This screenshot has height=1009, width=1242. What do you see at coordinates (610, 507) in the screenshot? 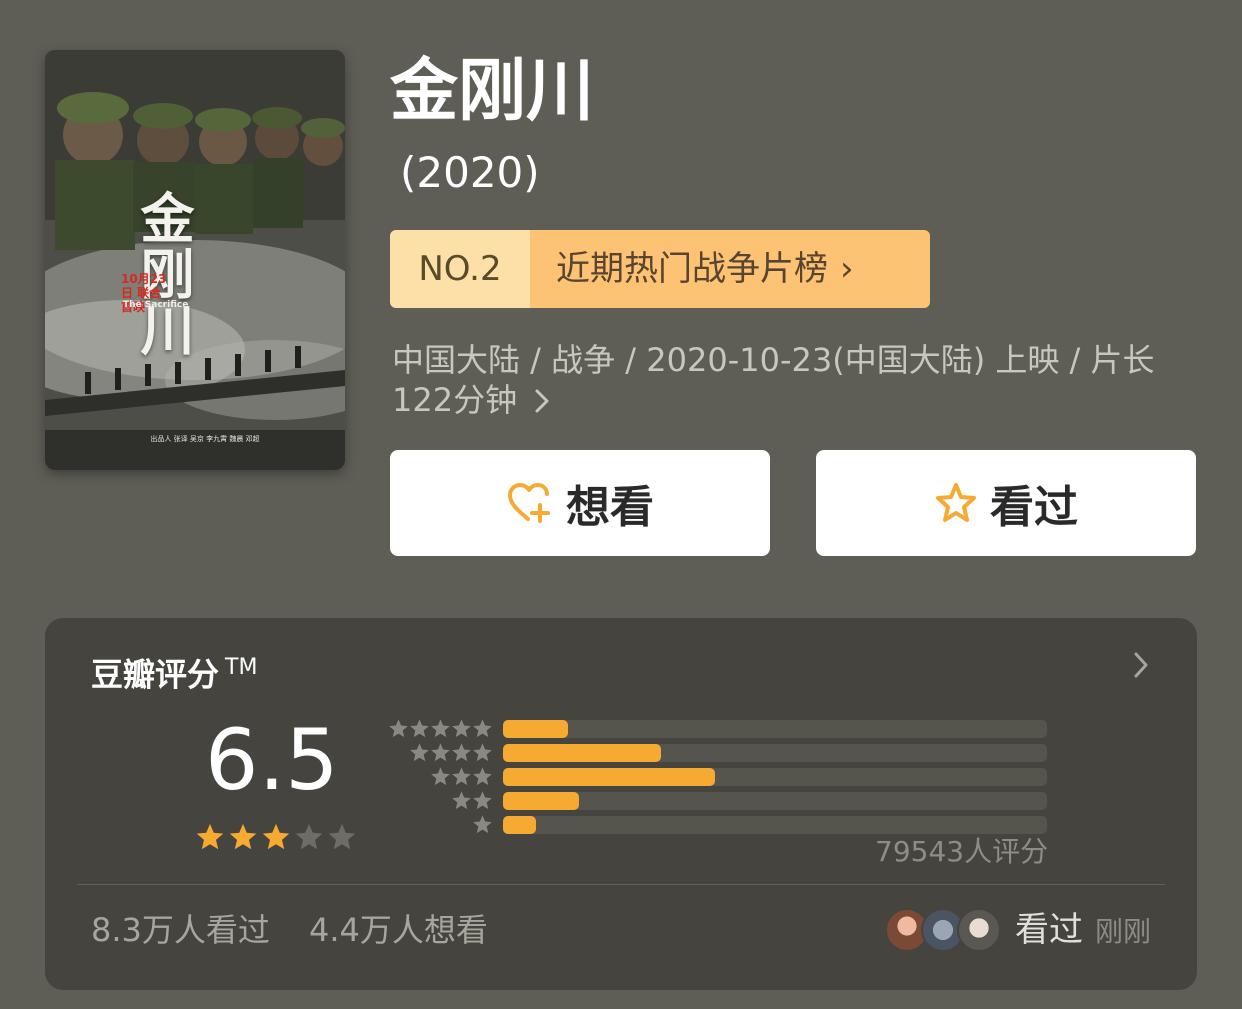
I see `want-to-watch-label: 想看` at bounding box center [610, 507].